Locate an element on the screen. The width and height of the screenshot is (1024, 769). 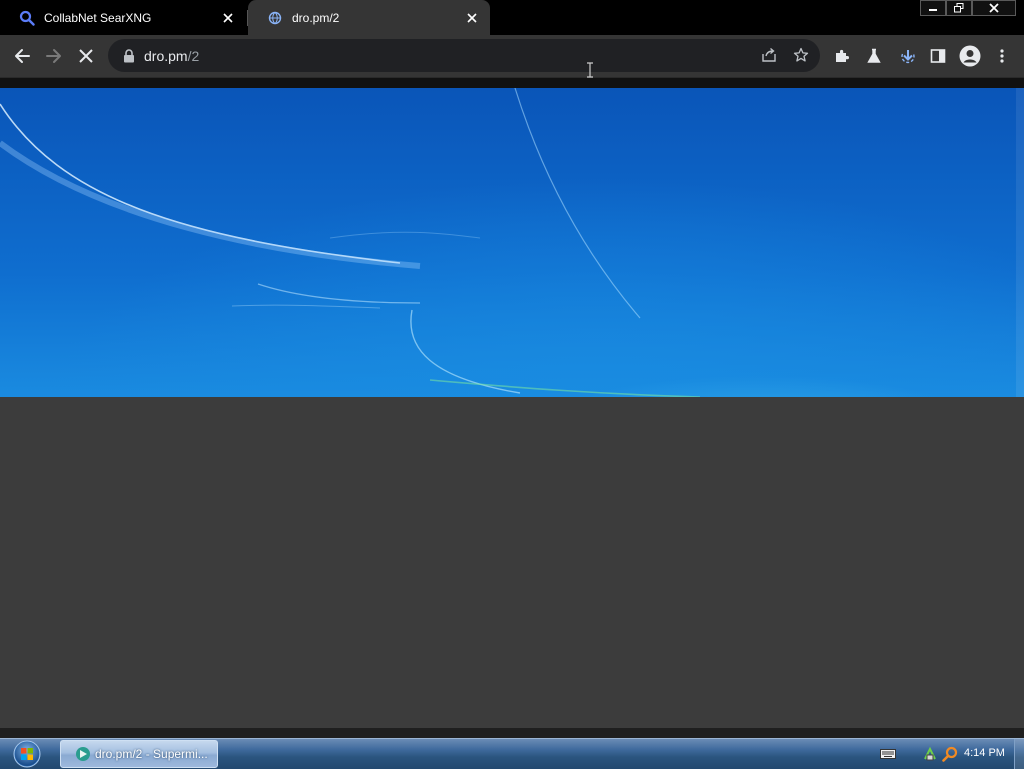
search-icon is located at coordinates (27, 18).